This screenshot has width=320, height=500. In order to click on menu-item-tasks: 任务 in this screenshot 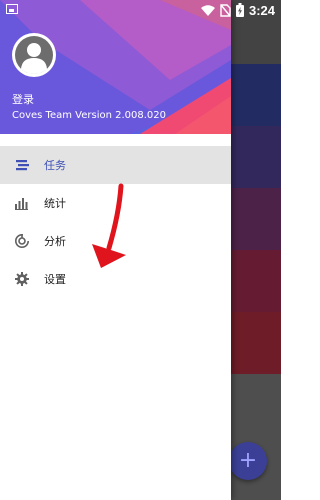, I will do `click(115, 165)`.